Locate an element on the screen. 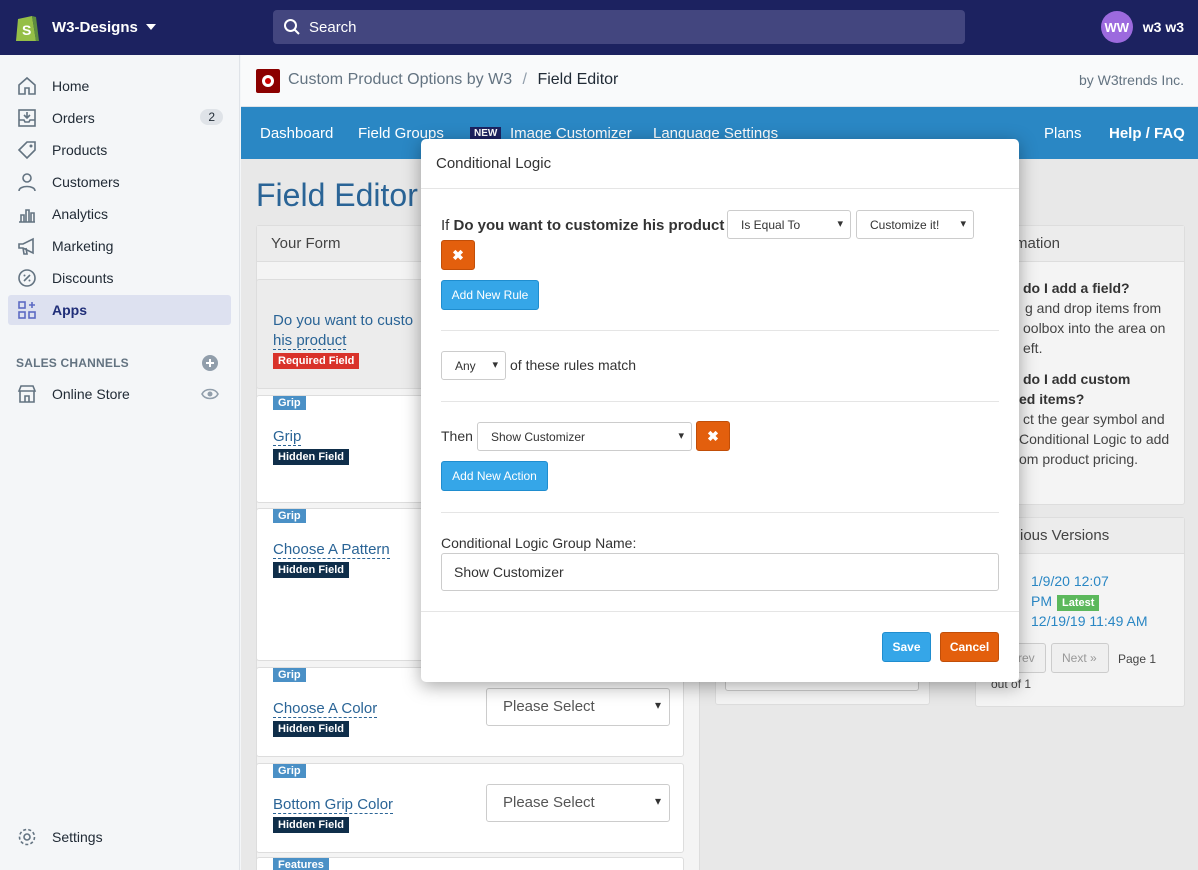 This screenshot has width=1198, height=870. field-label-cont: his product is located at coordinates (310, 341).